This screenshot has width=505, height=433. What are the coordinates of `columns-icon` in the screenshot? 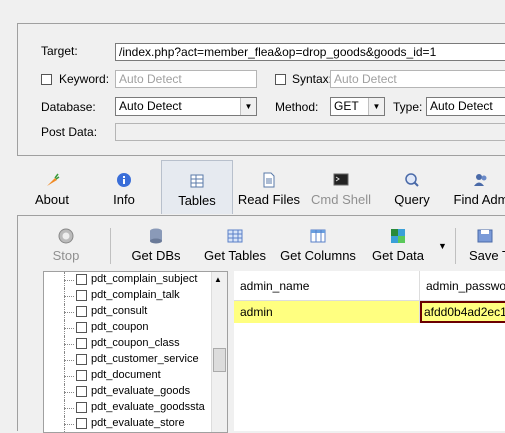 It's located at (318, 236).